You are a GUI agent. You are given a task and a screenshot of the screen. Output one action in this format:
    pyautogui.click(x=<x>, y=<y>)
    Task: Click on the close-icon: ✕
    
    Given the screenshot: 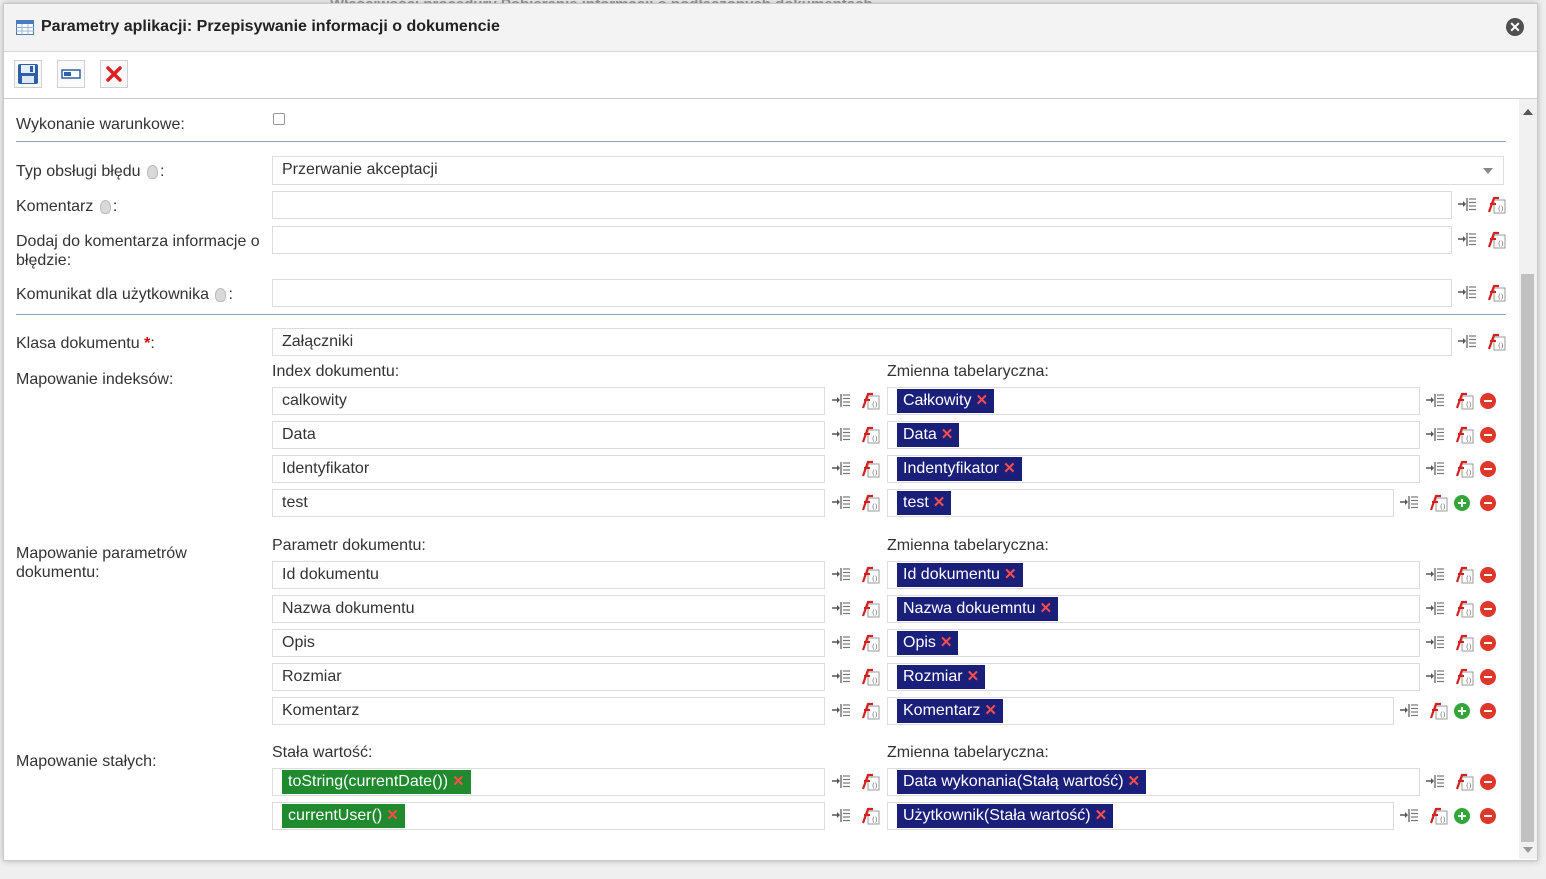 What is the action you would take?
    pyautogui.click(x=1515, y=27)
    